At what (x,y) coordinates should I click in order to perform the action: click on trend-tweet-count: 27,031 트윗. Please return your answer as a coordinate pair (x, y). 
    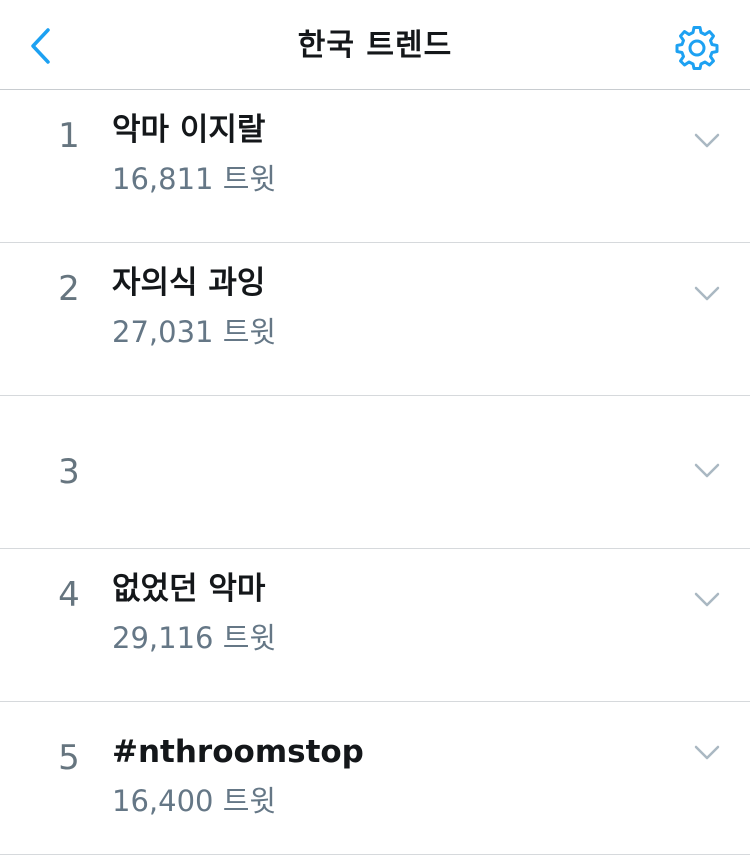
    Looking at the image, I should click on (194, 332).